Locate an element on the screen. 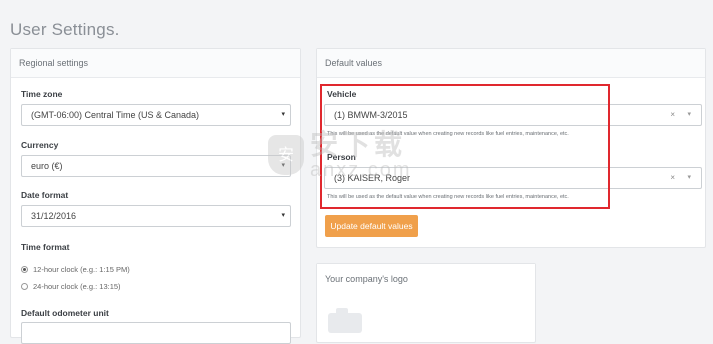  timezone-select: (GMT-06:00) Central Time (US & Canada) ▾ is located at coordinates (156, 115).